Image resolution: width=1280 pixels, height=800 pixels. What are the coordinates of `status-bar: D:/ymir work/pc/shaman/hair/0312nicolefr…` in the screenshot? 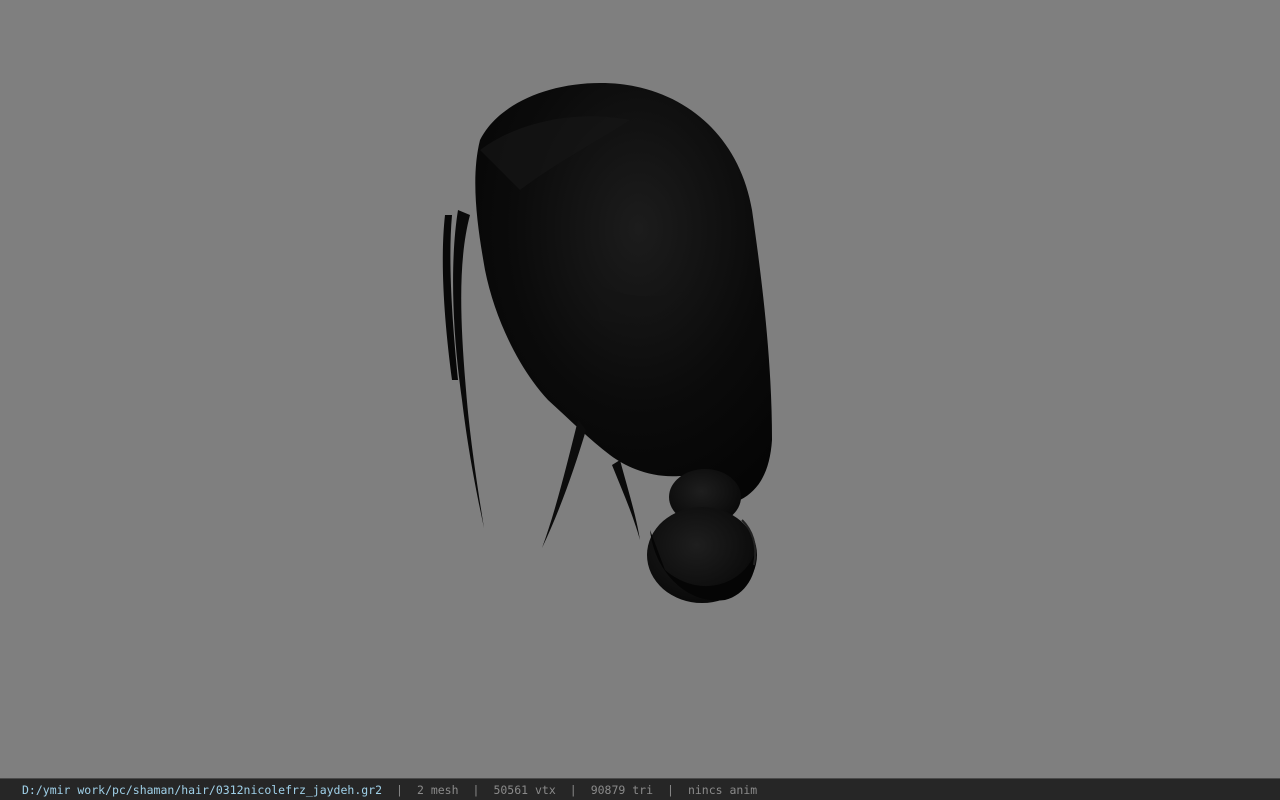 It's located at (640, 789).